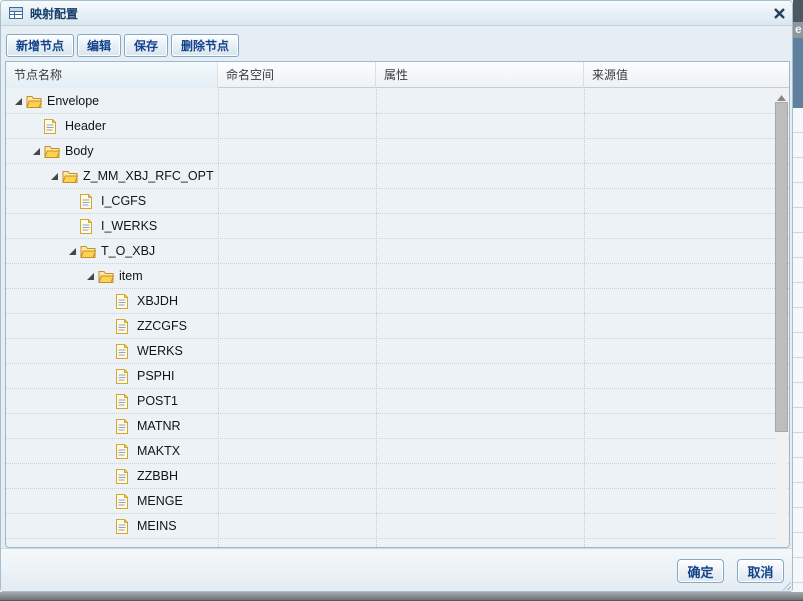 This screenshot has width=803, height=601. I want to click on tree-node-label: PSPHI, so click(156, 376).